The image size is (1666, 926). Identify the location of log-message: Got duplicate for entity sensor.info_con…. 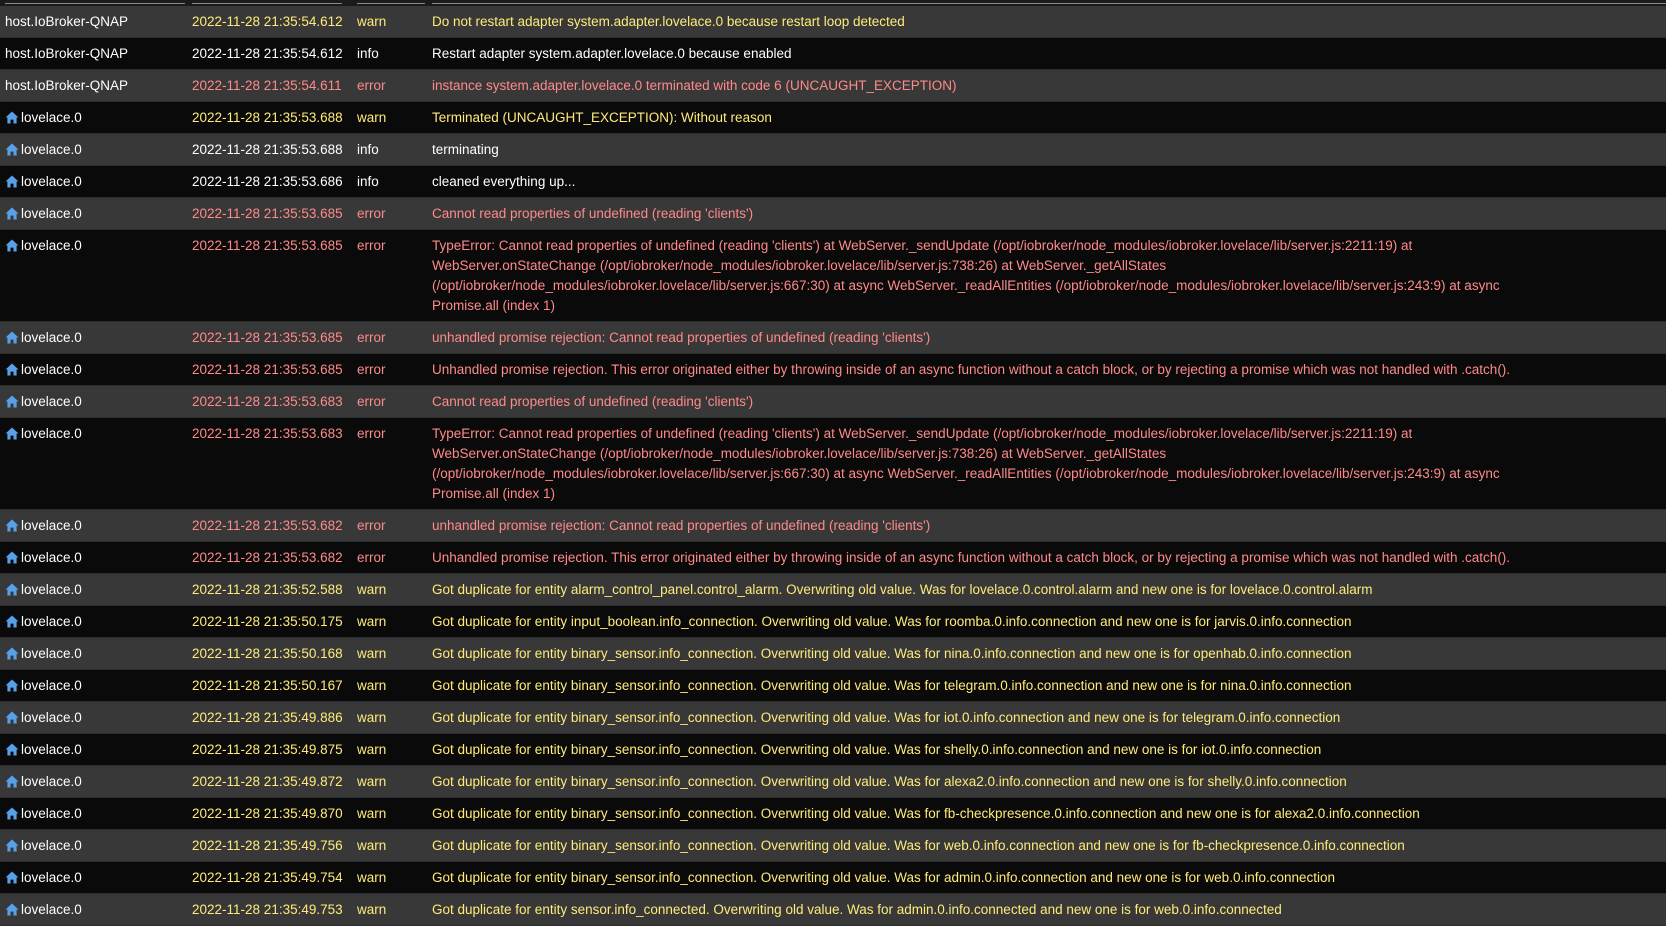
(857, 909).